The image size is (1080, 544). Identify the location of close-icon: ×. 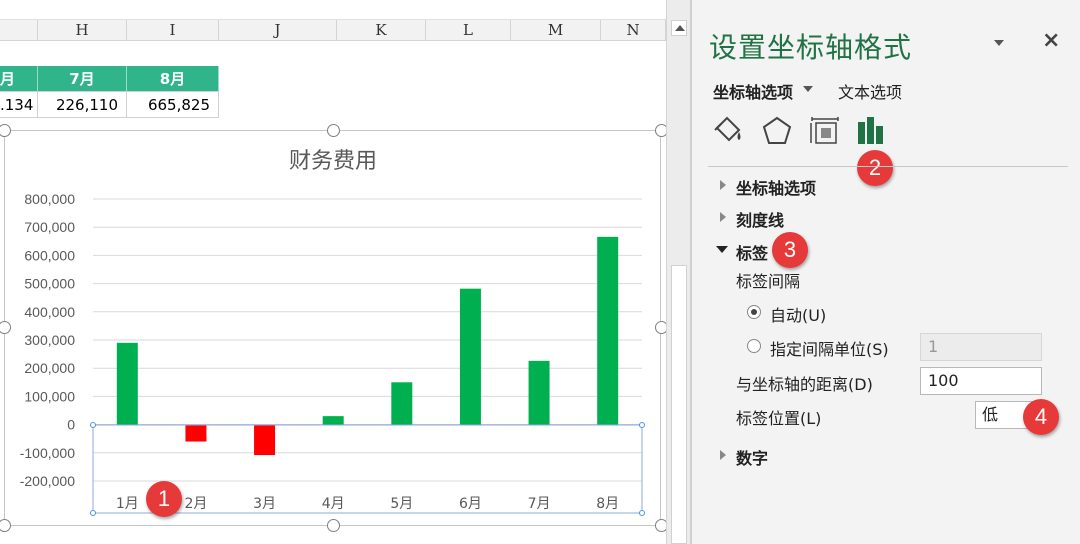
(1051, 40).